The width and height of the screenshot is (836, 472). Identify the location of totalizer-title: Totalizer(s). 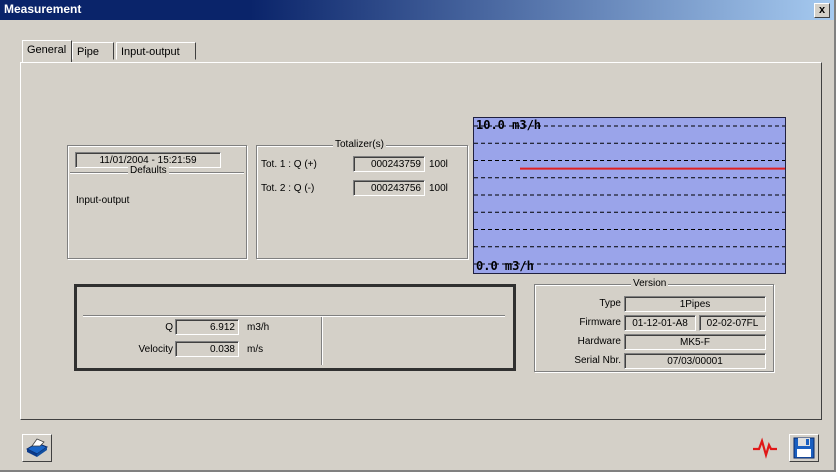
(359, 144).